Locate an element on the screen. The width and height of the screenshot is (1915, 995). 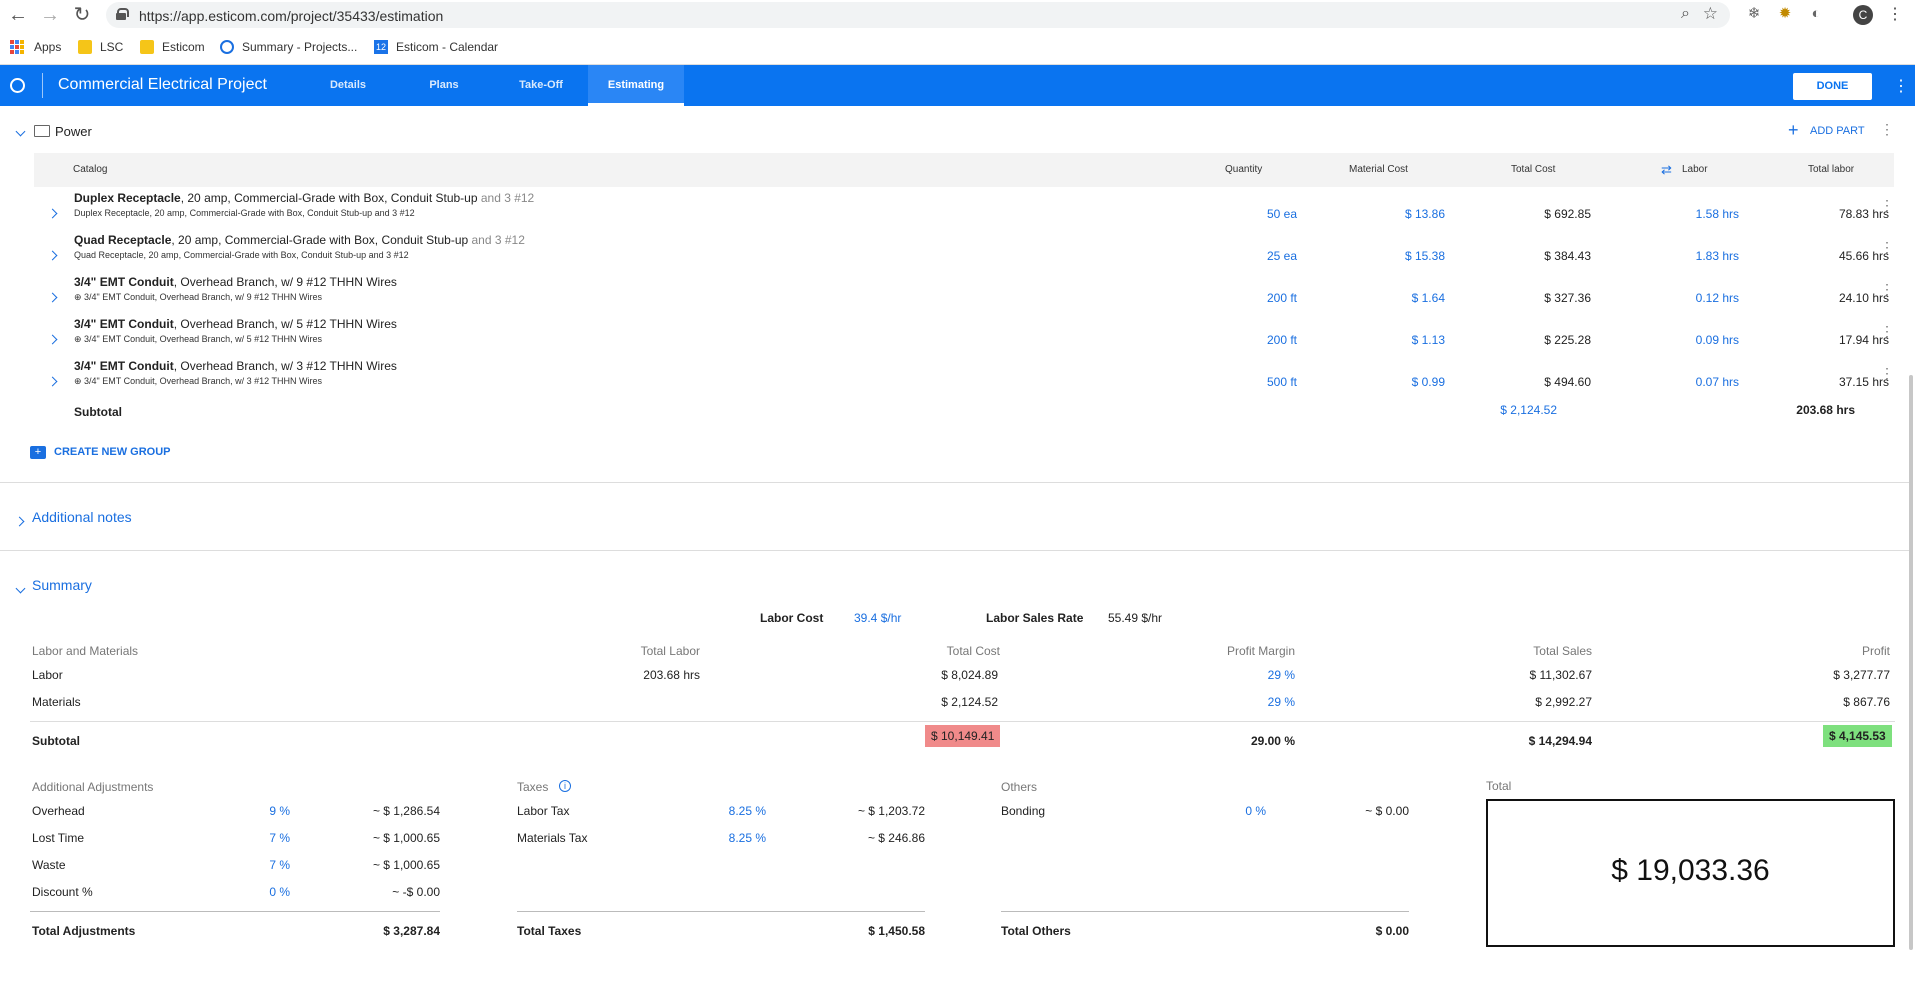
labor-profit-margin: 29 % is located at coordinates (1245, 675).